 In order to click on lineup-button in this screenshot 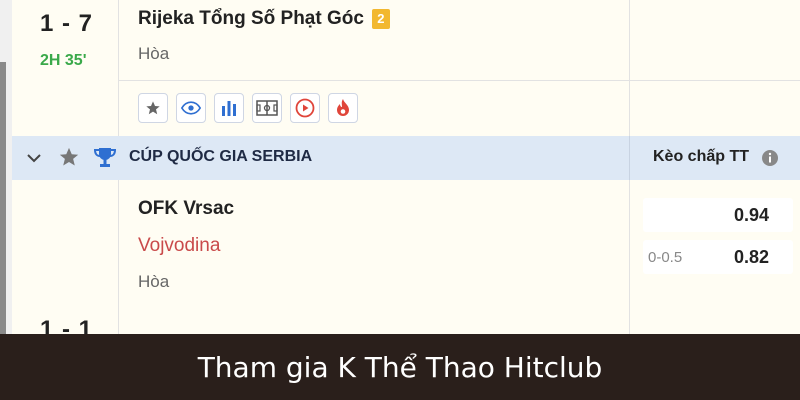, I will do `click(267, 108)`.